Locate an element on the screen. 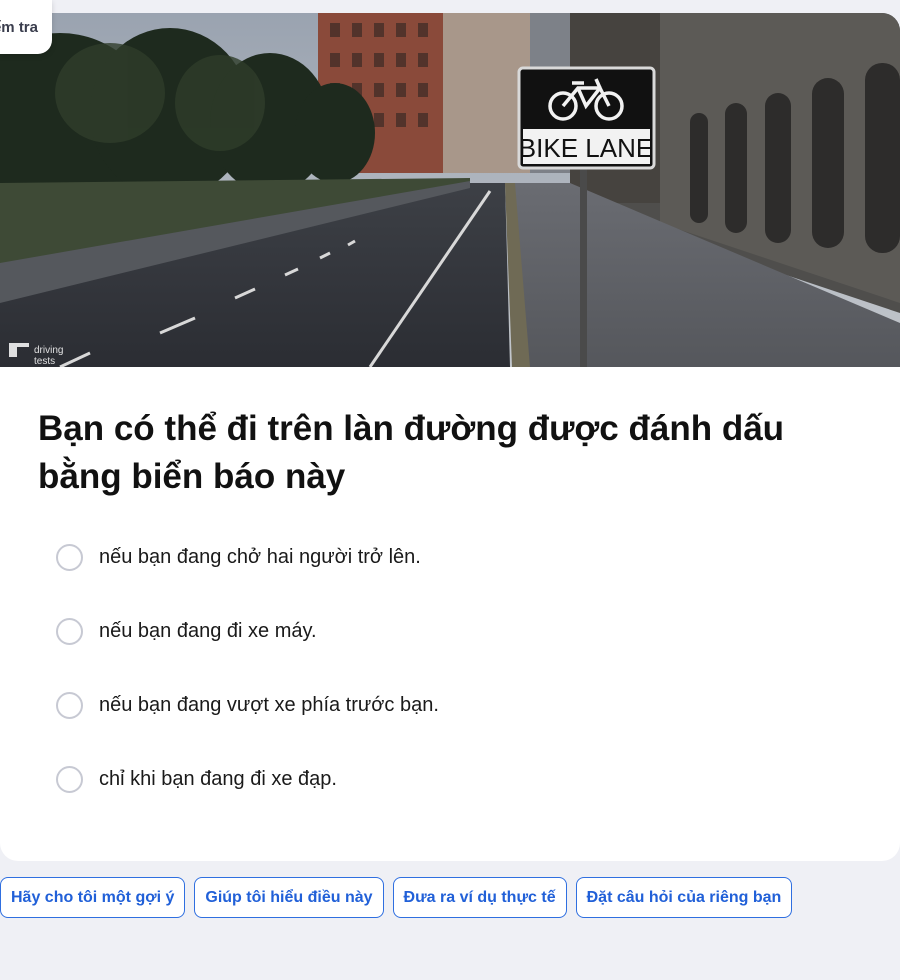 The width and height of the screenshot is (900, 980). svg-text: tests is located at coordinates (44, 361).